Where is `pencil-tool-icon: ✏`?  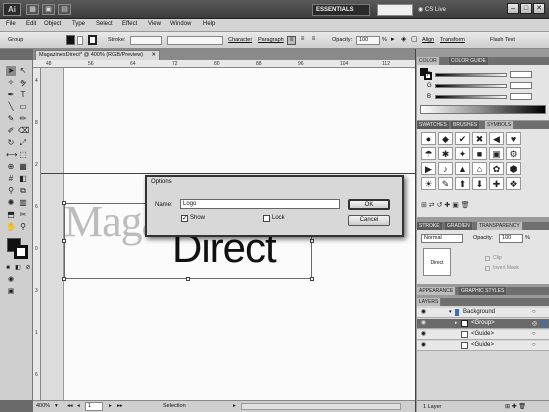
pencil-tool-icon: ✏ is located at coordinates (23, 119).